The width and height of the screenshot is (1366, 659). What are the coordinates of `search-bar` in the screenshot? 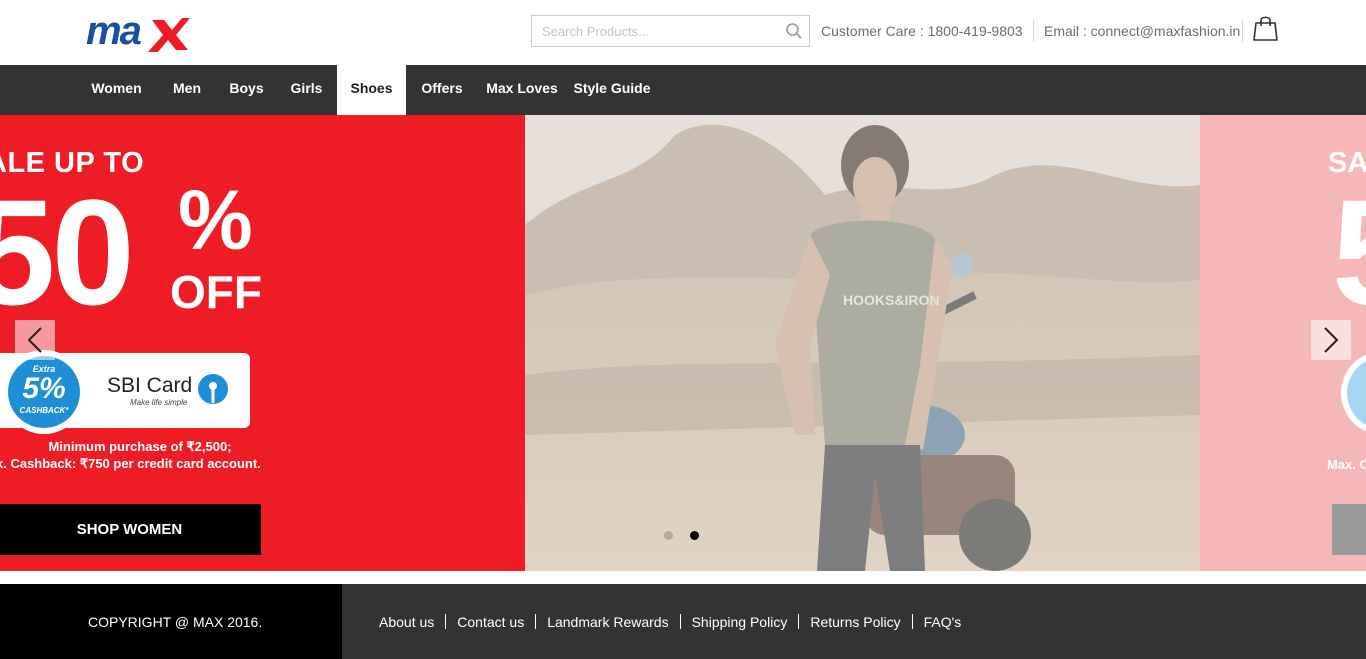 It's located at (670, 31).